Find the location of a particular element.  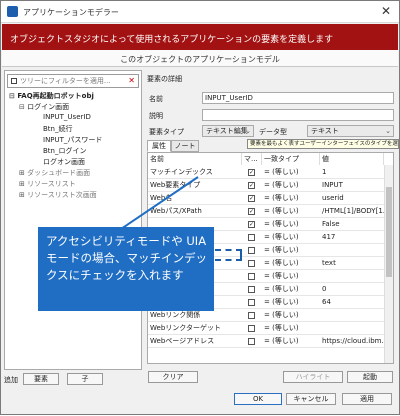

scrollbar-thumb is located at coordinates (389, 232).